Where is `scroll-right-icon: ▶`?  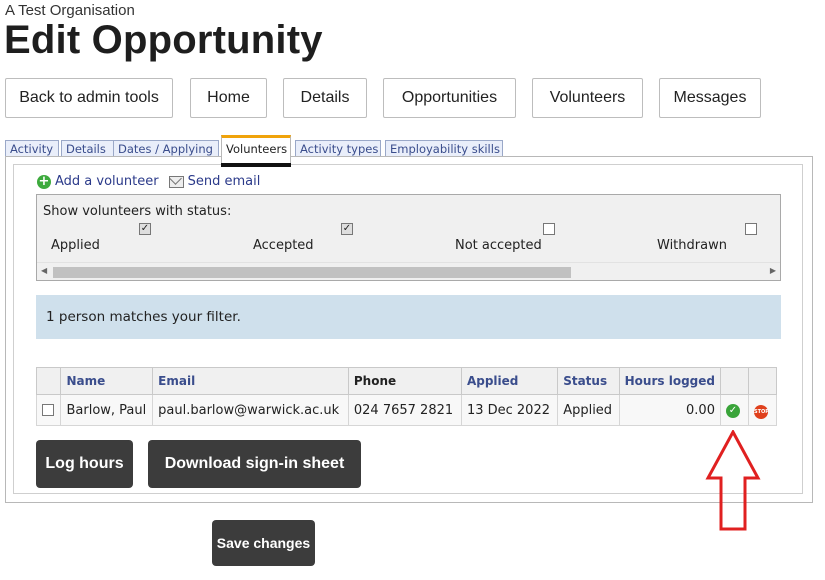 scroll-right-icon: ▶ is located at coordinates (773, 270).